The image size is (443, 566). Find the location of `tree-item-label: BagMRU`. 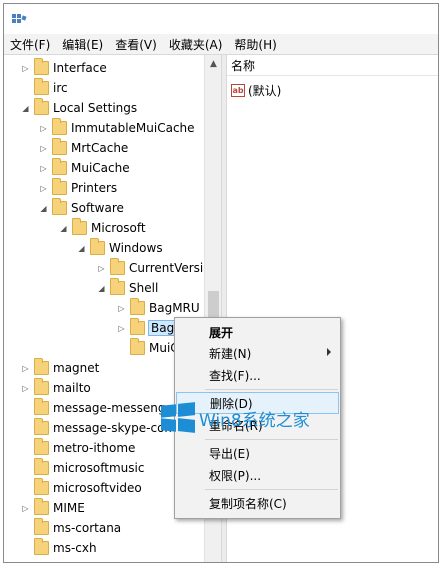

tree-item-label: BagMRU is located at coordinates (174, 308).